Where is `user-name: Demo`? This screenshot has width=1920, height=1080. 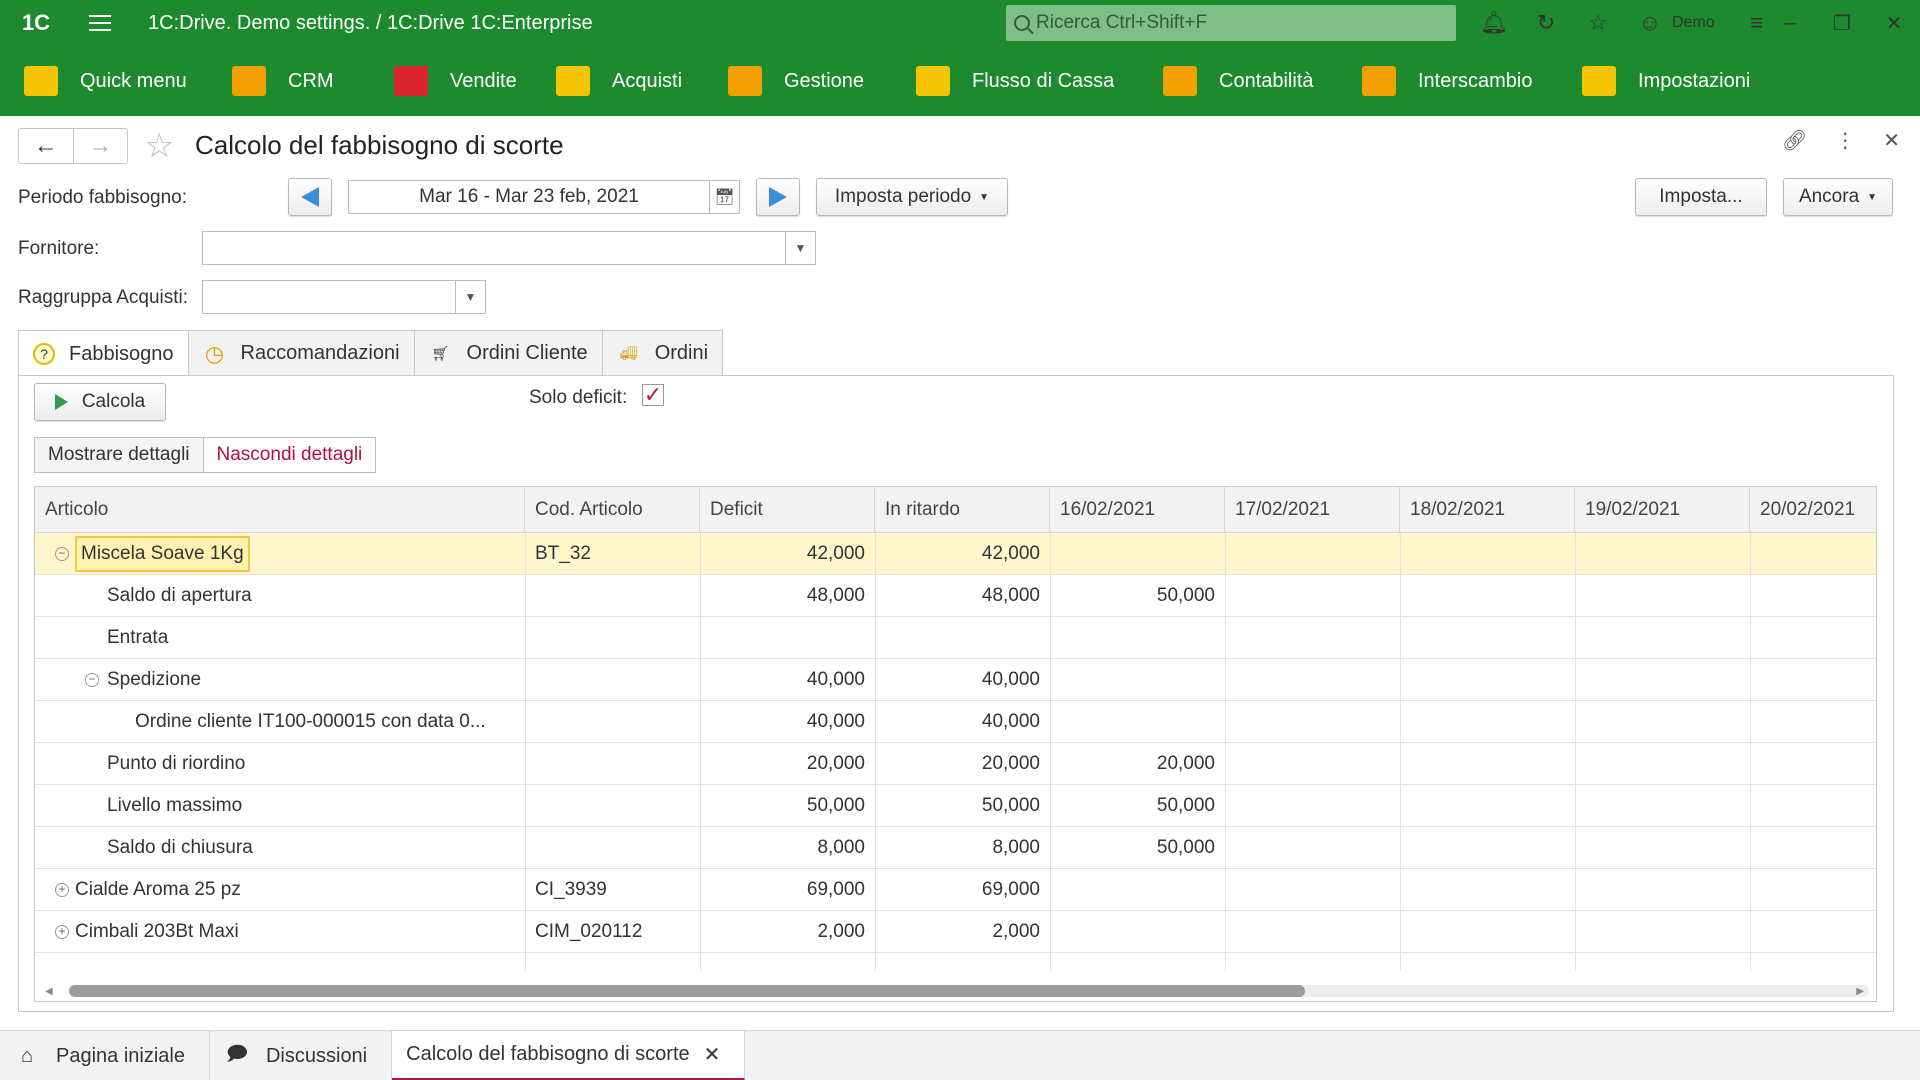 user-name: Demo is located at coordinates (1693, 23).